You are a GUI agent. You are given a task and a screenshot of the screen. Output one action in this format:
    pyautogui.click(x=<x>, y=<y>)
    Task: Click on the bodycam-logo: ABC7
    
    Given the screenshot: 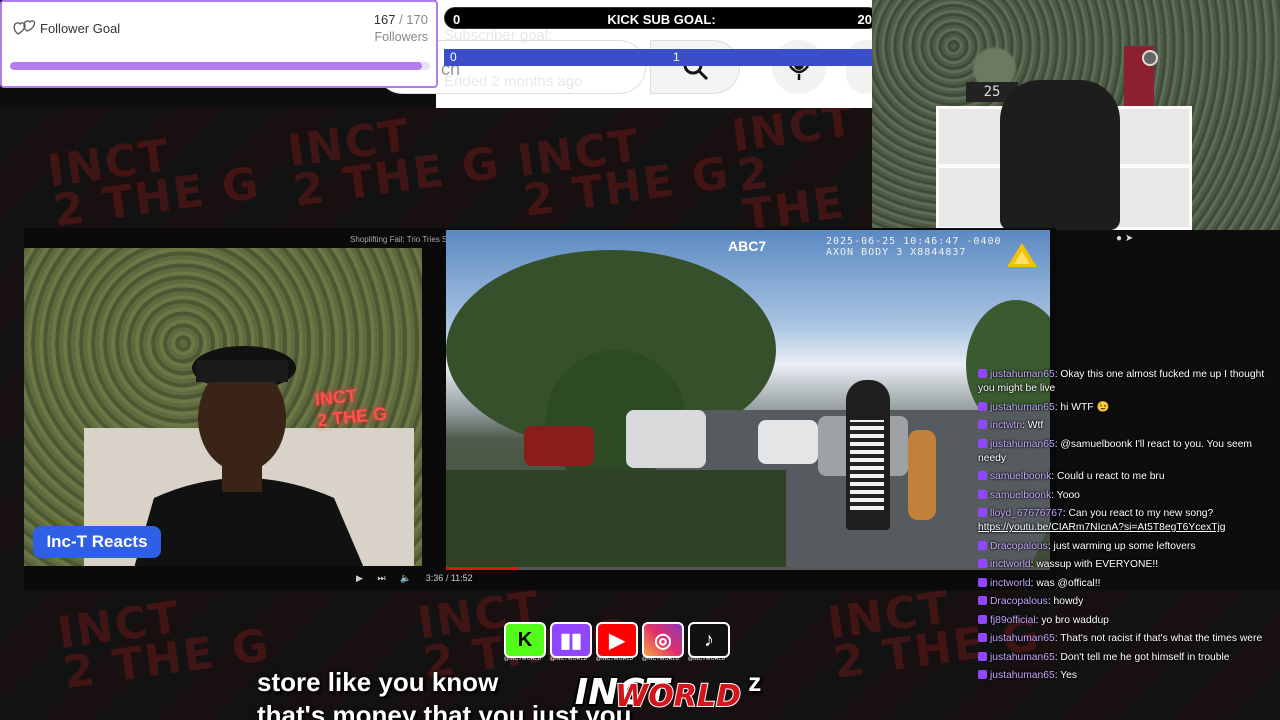 What is the action you would take?
    pyautogui.click(x=747, y=246)
    